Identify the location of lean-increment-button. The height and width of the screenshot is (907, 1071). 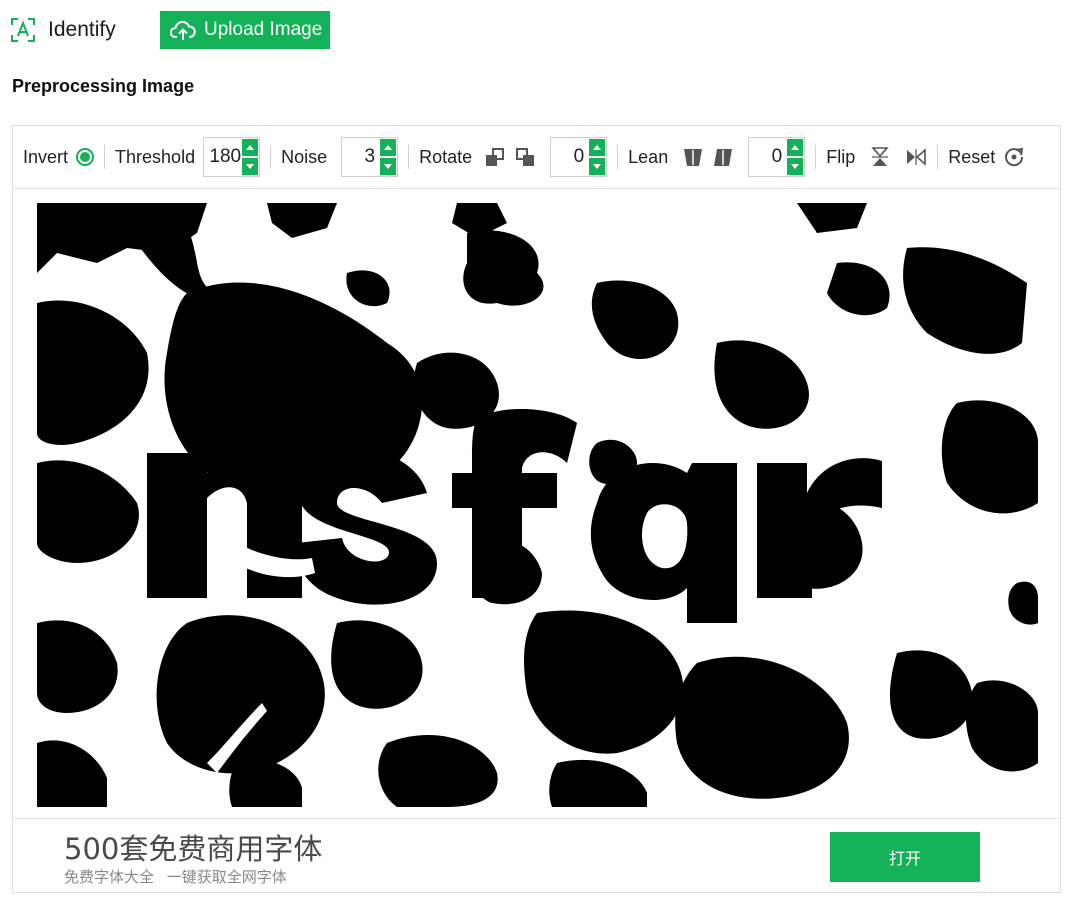
(795, 147).